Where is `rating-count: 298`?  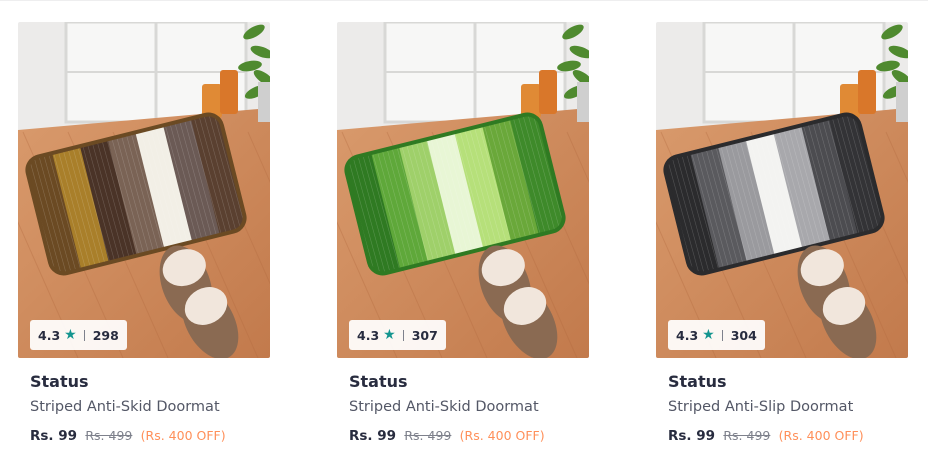
rating-count: 298 is located at coordinates (105, 335).